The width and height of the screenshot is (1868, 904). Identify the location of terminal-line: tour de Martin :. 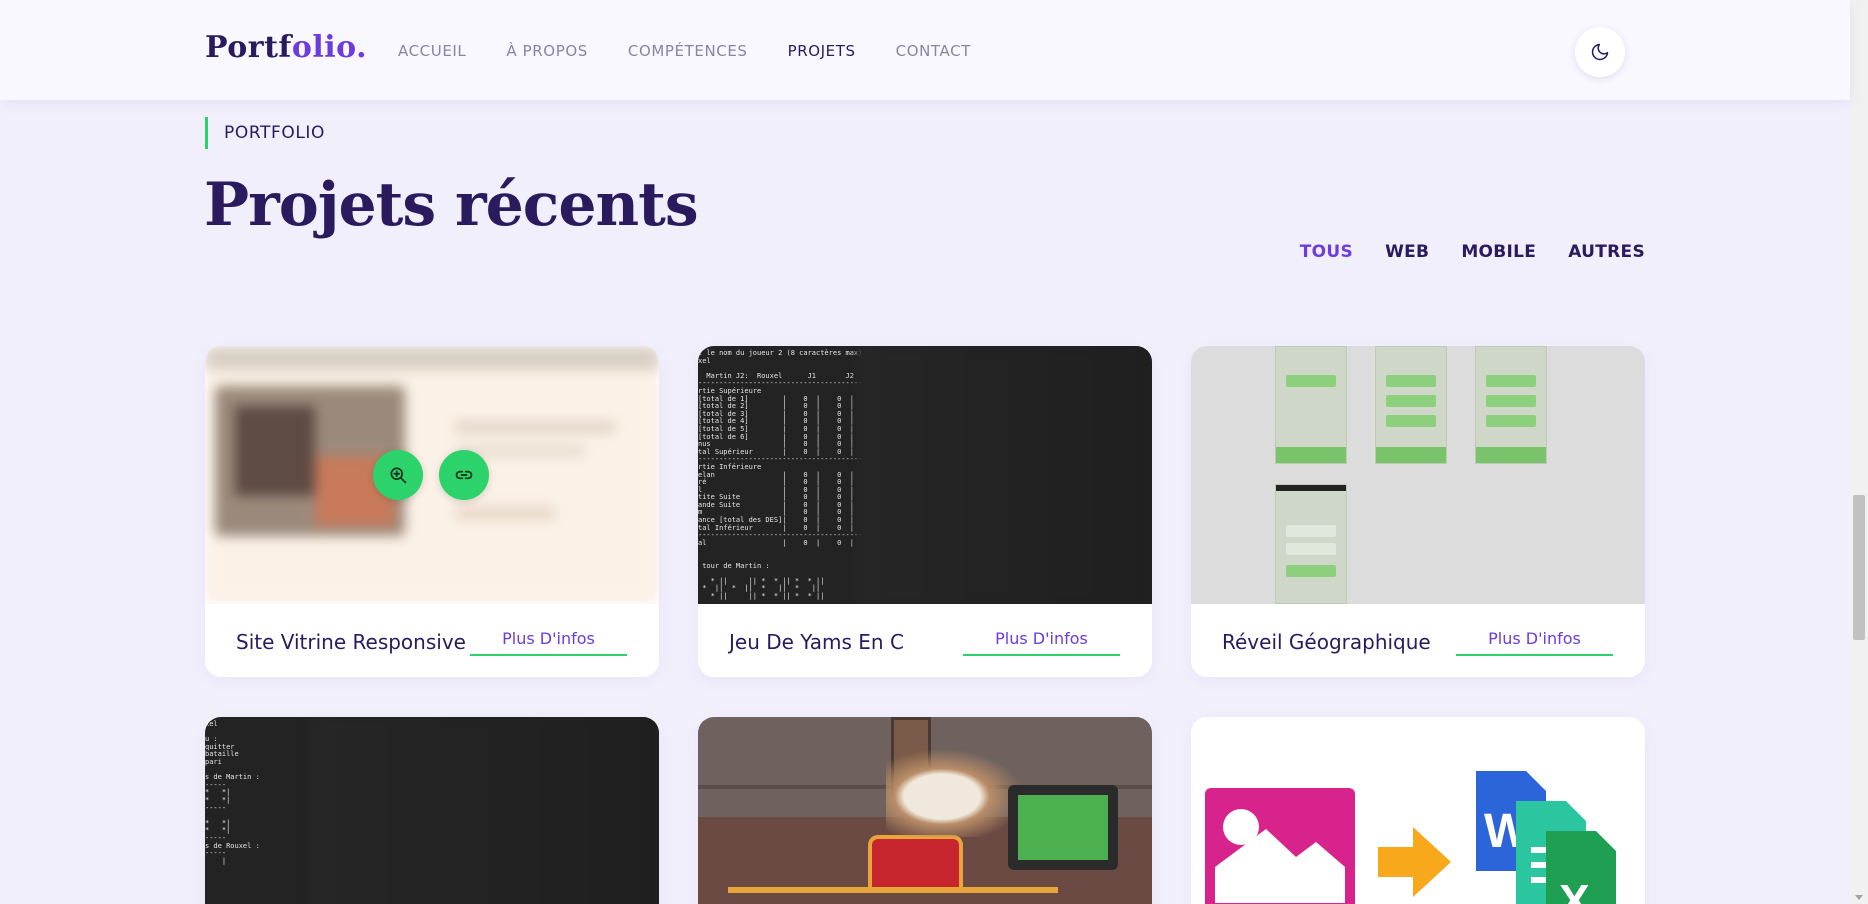
(734, 565).